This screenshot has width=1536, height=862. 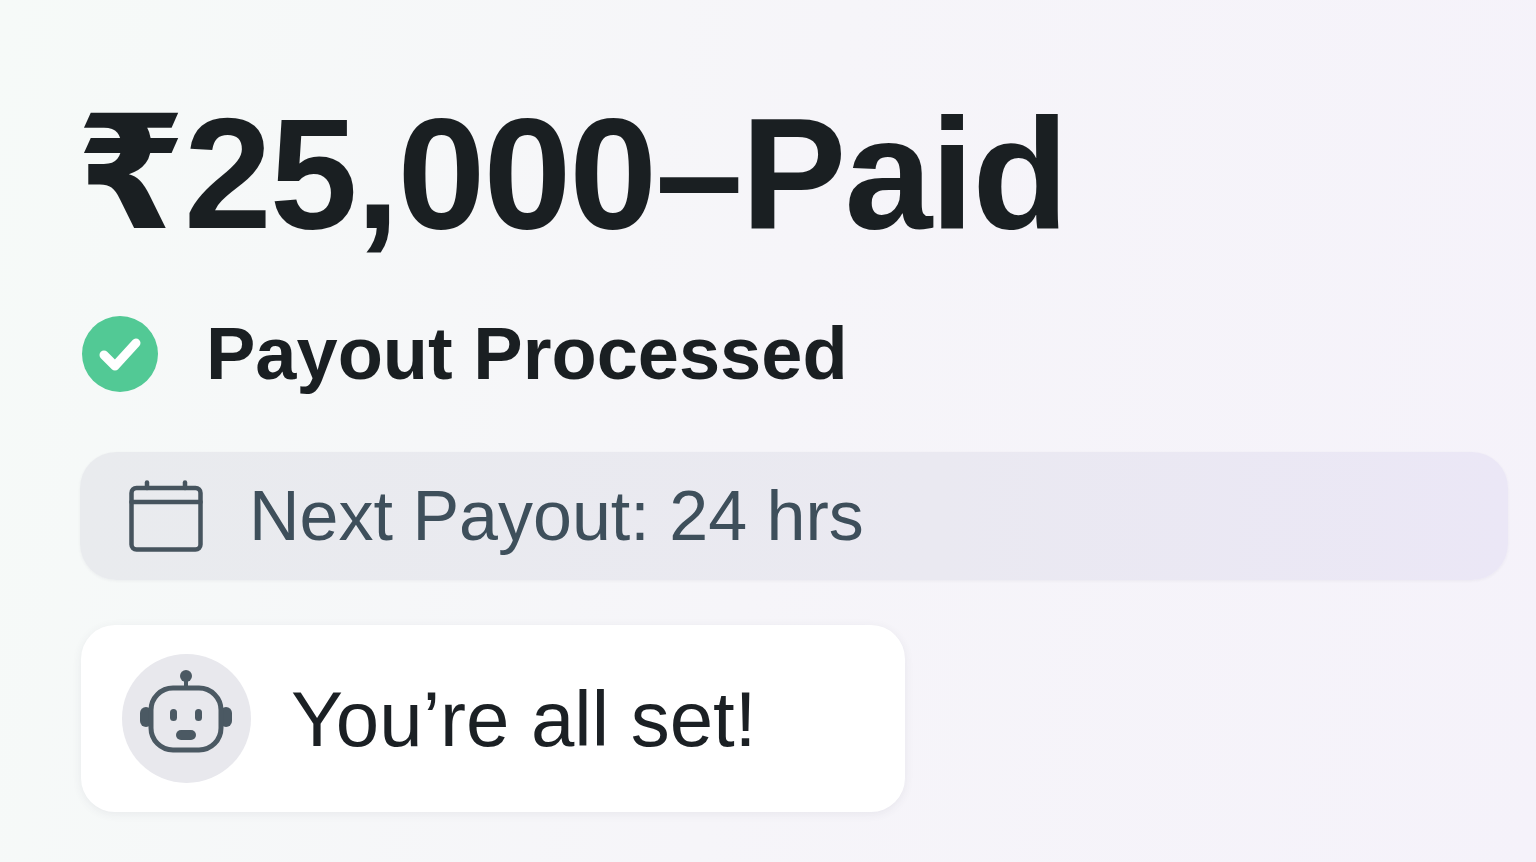 I want to click on robot-avatar-icon, so click(x=186, y=718).